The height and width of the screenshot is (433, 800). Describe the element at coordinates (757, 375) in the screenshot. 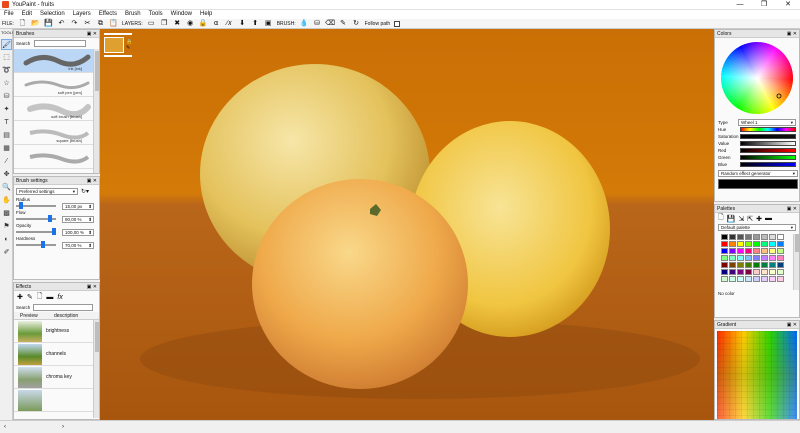

I see `gradient-color-field` at that location.